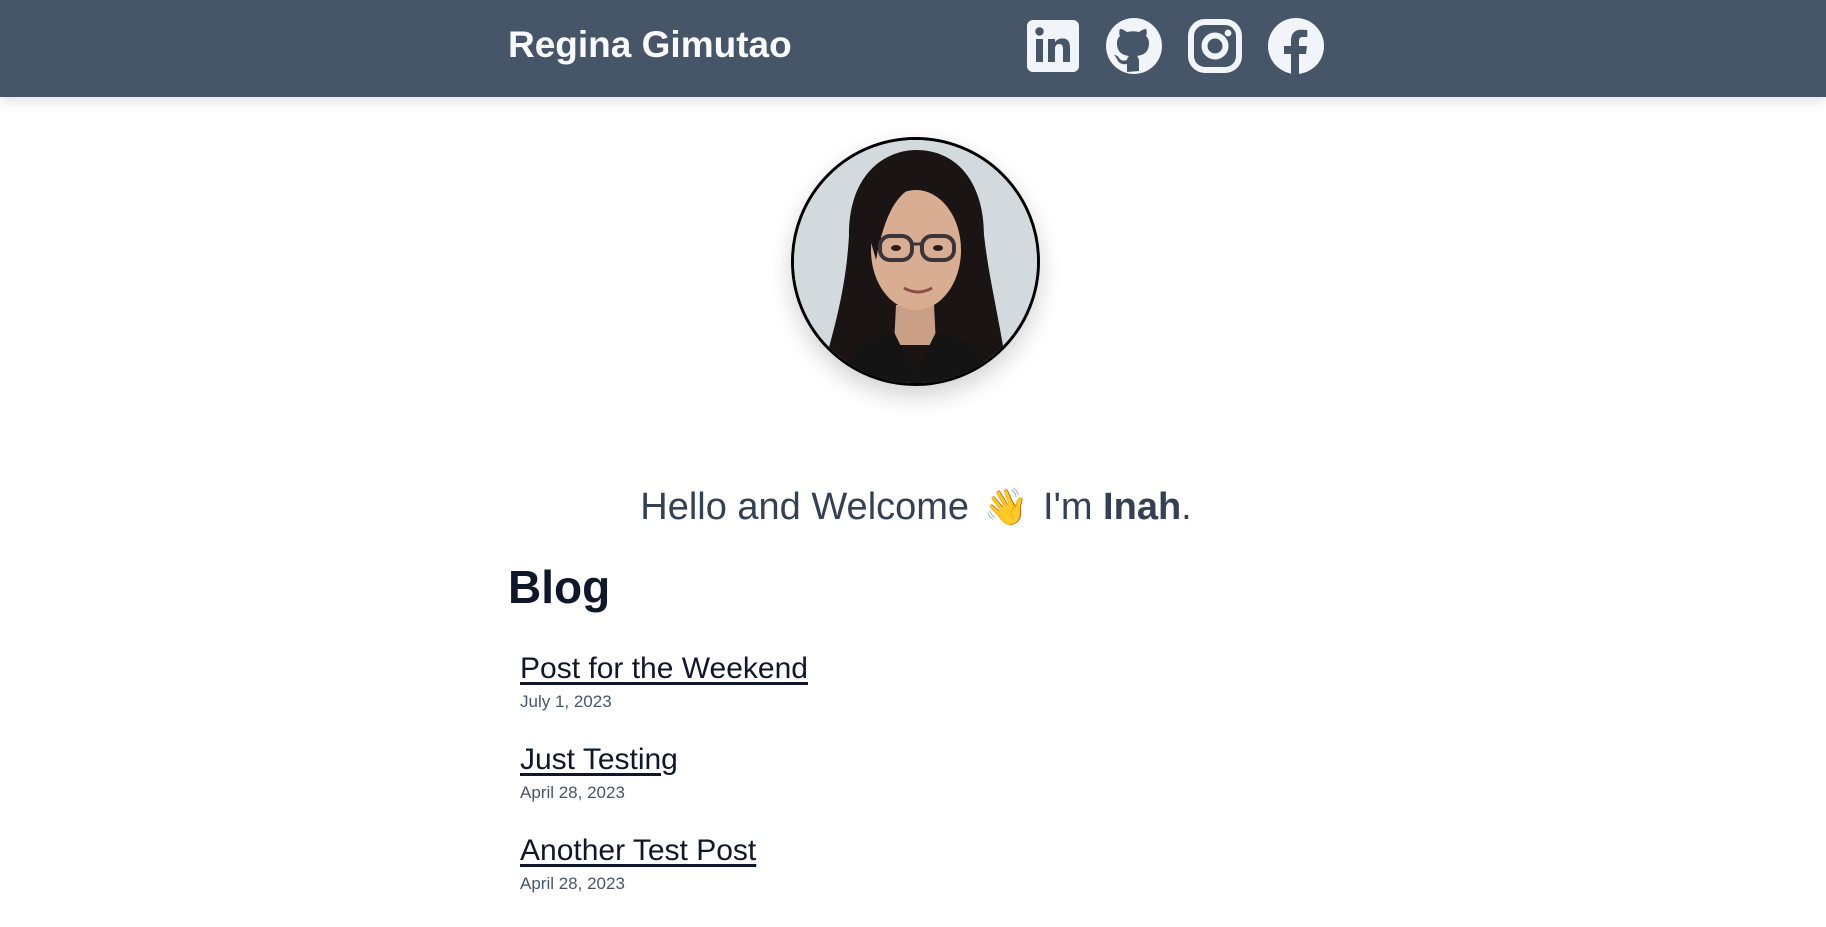 The width and height of the screenshot is (1826, 927). Describe the element at coordinates (1174, 46) in the screenshot. I see `social-links` at that location.